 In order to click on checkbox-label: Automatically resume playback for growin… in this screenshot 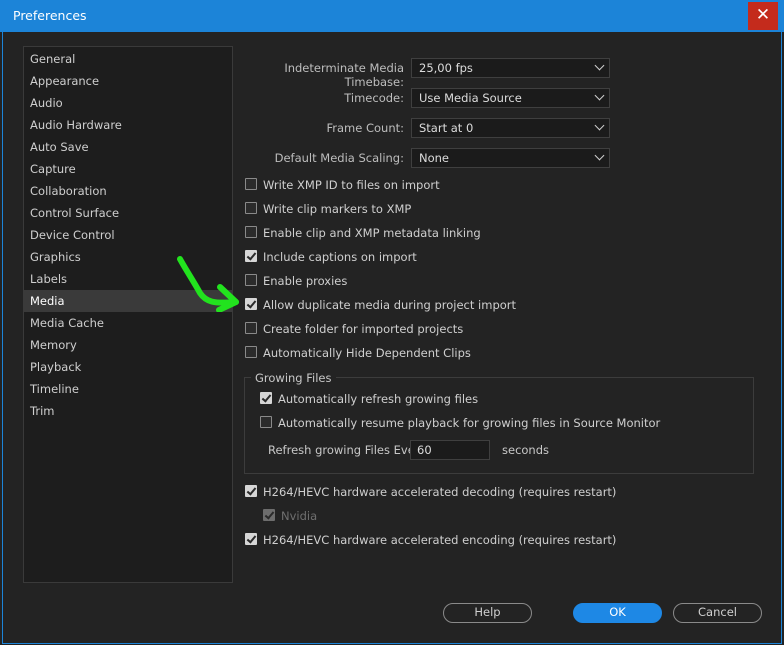, I will do `click(469, 423)`.